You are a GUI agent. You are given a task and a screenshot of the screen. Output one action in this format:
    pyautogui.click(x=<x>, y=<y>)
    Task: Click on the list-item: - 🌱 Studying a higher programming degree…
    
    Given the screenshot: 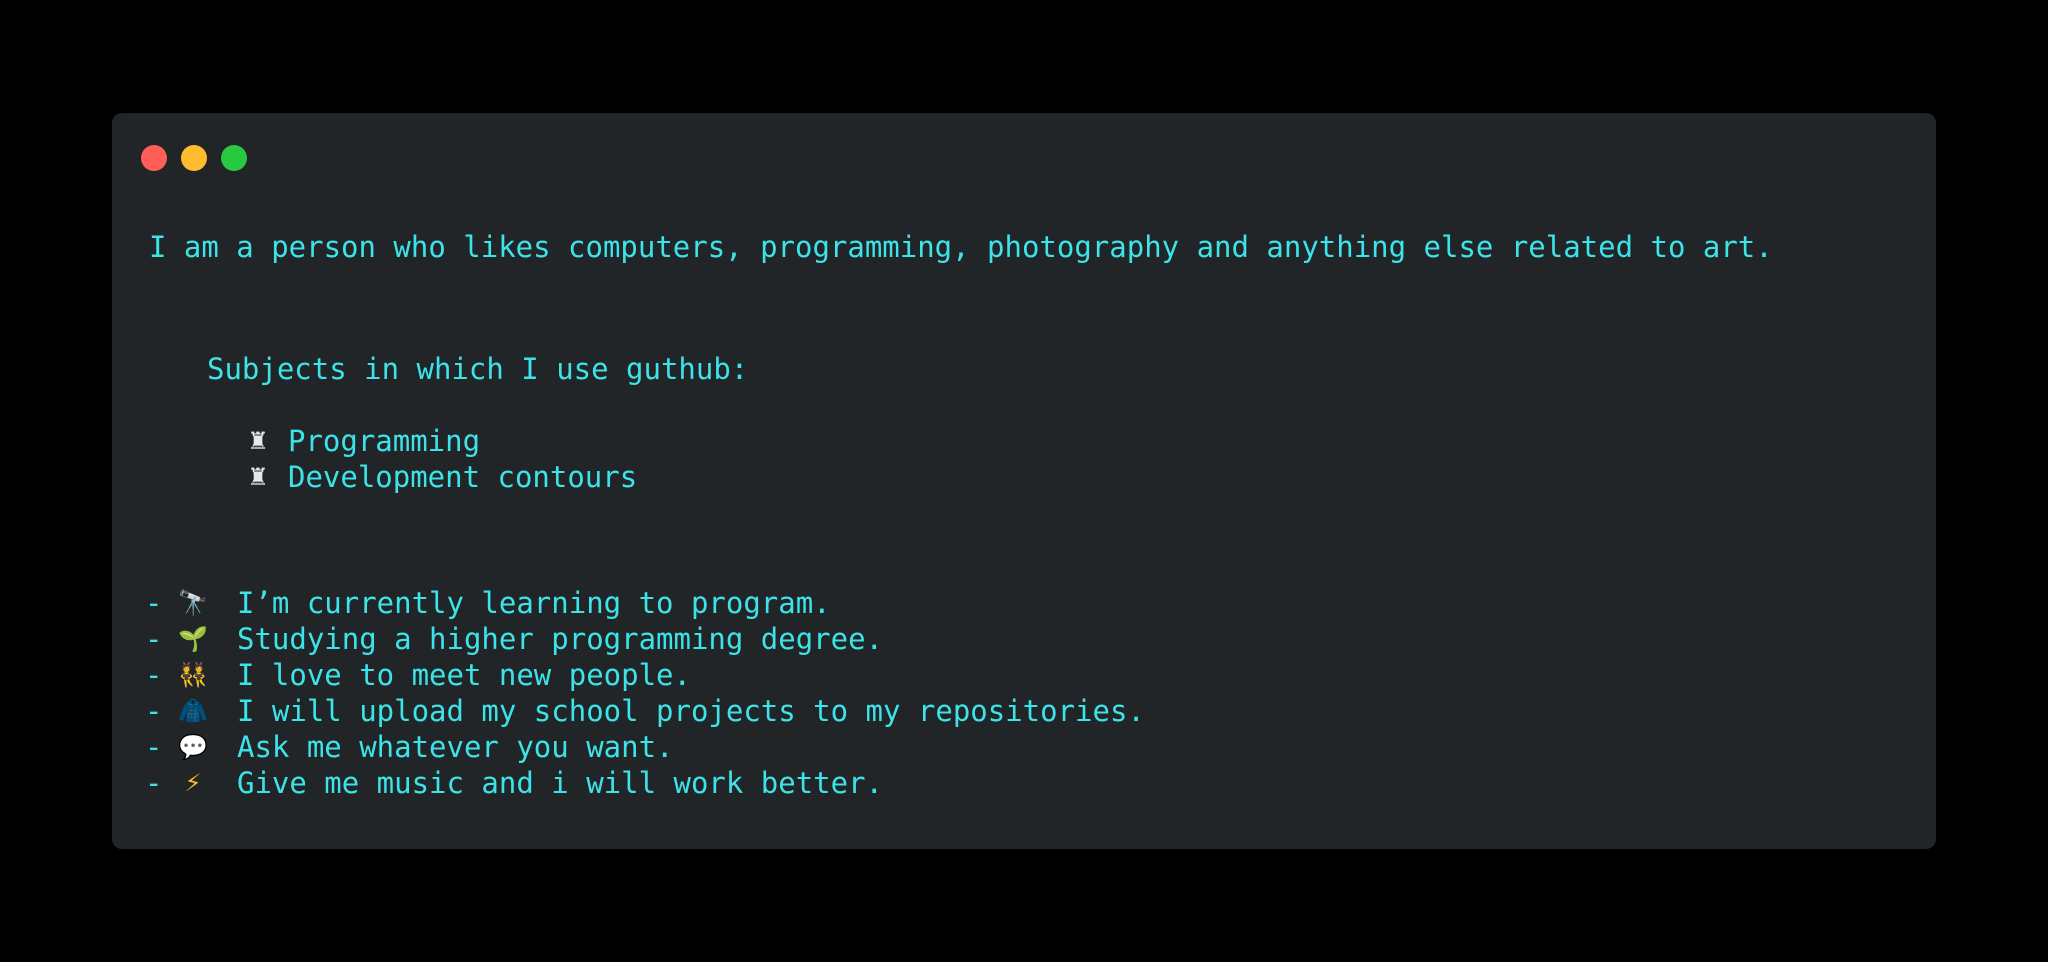 What is the action you would take?
    pyautogui.click(x=645, y=639)
    